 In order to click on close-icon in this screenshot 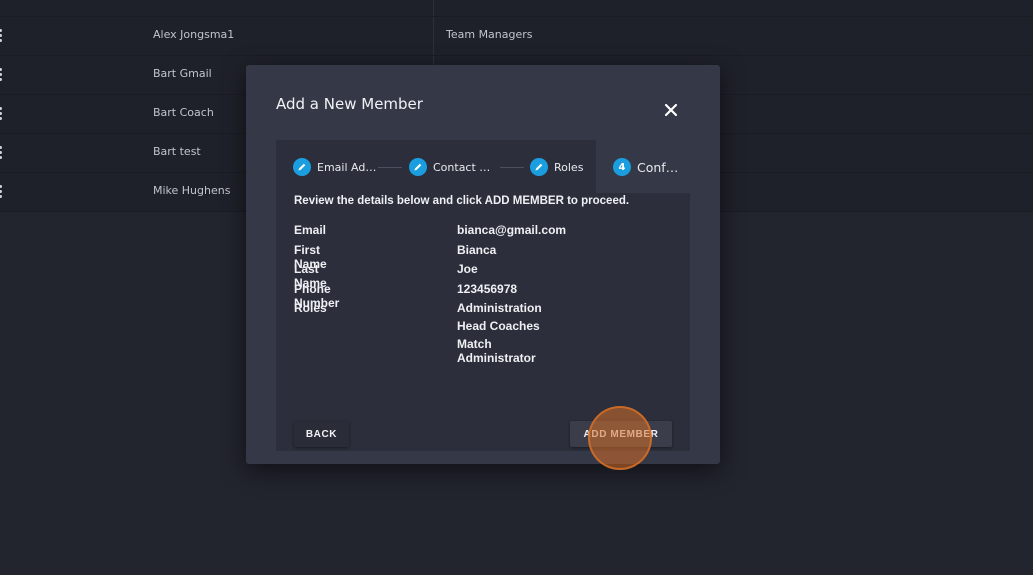, I will do `click(671, 110)`.